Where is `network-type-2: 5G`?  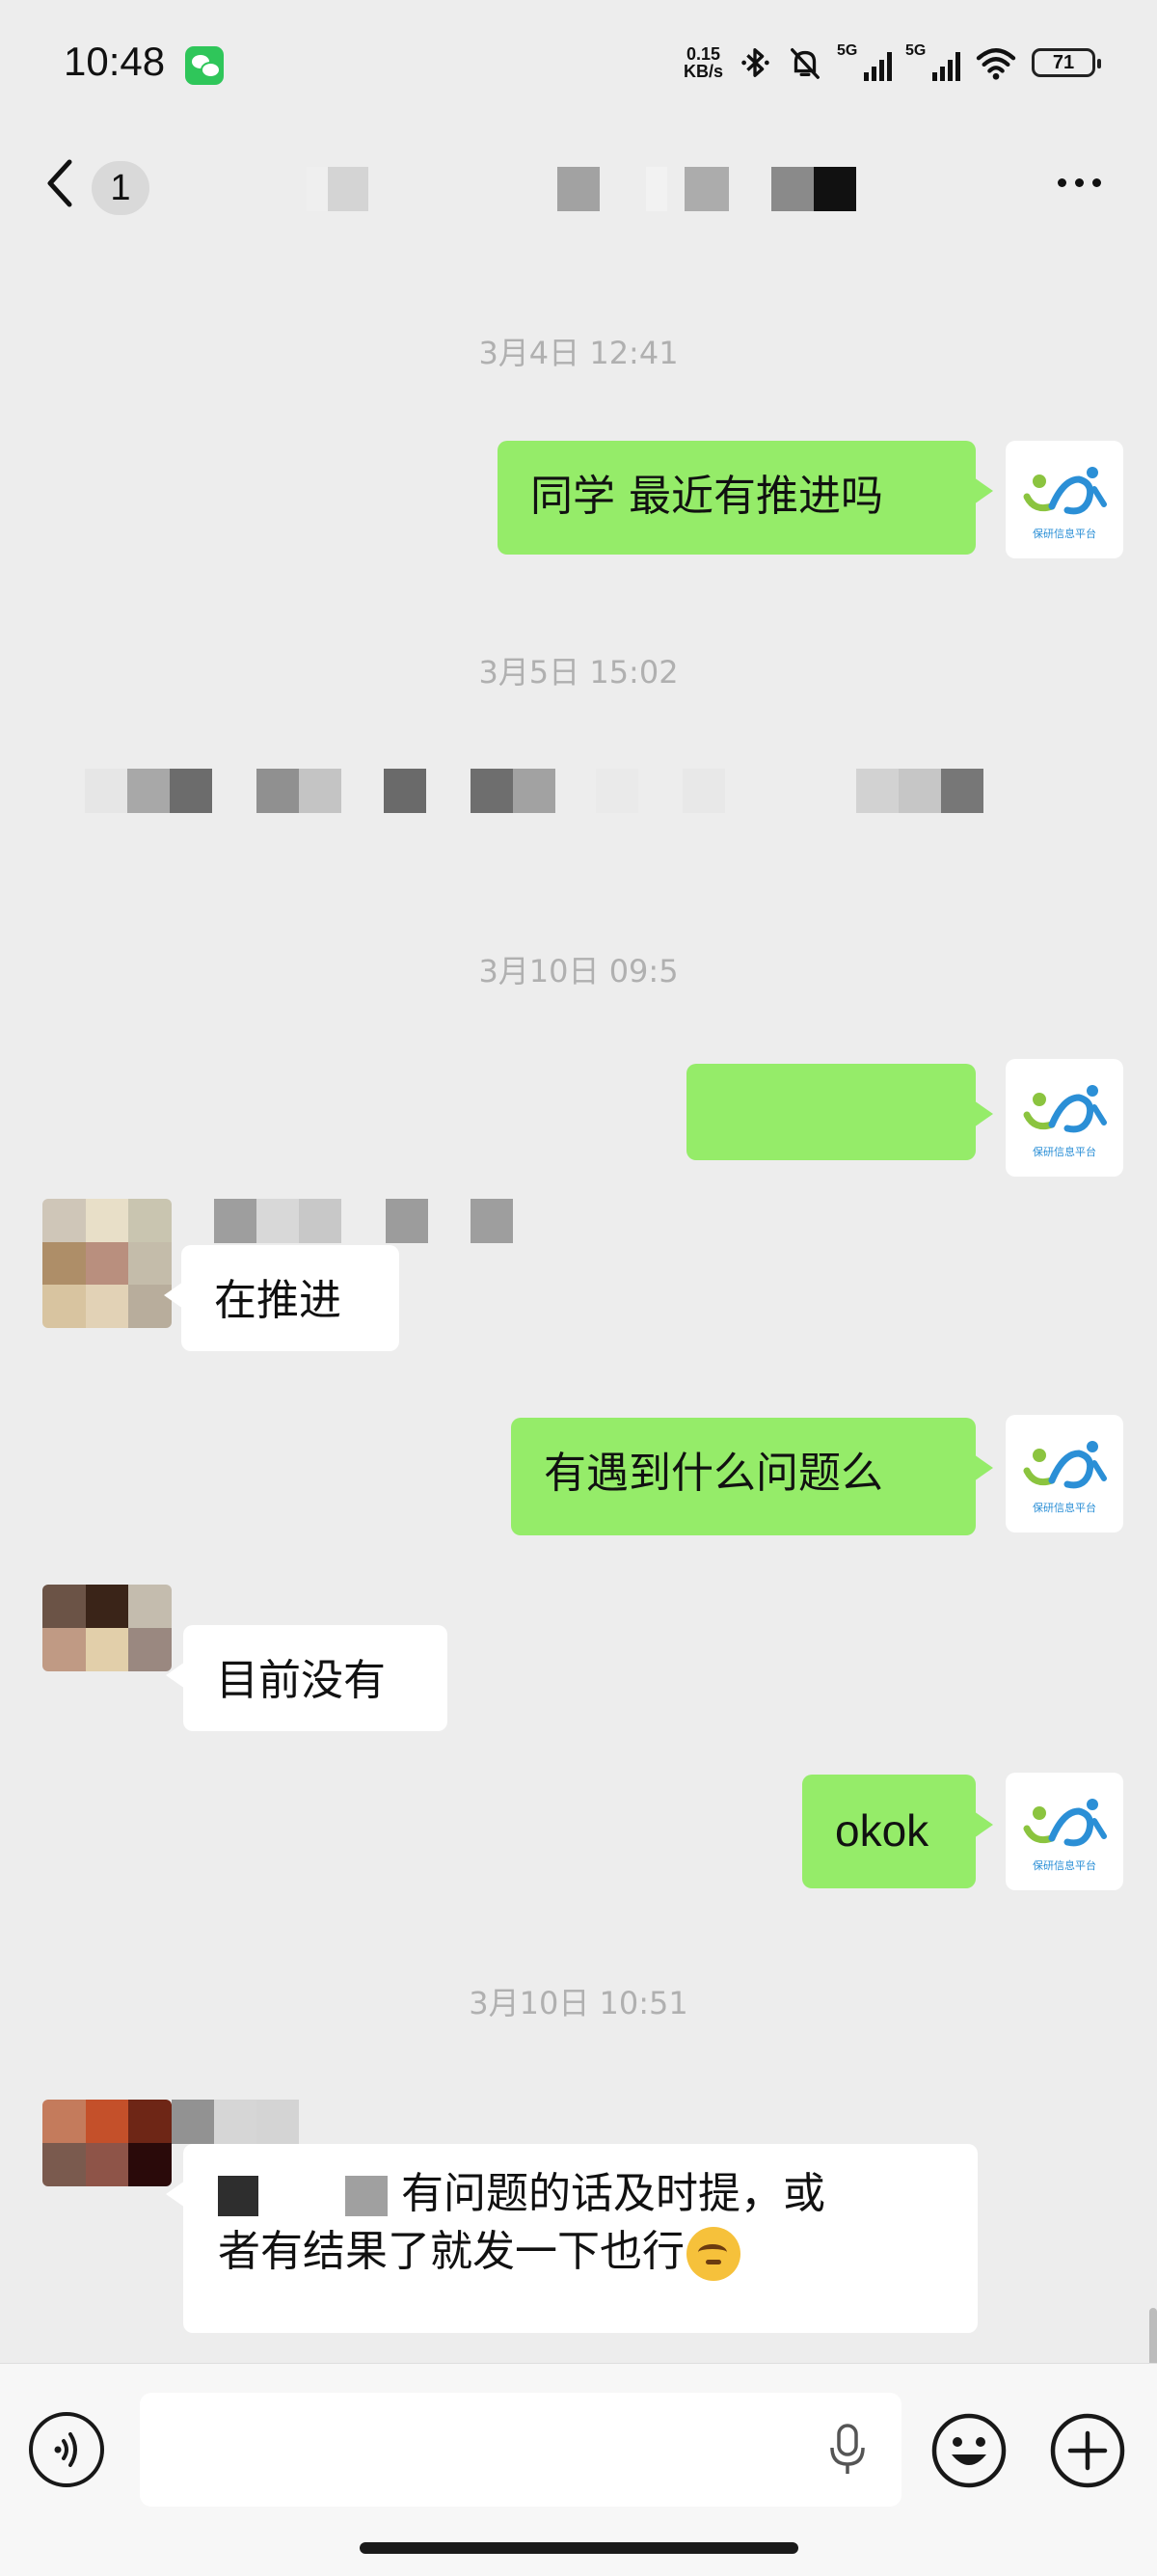
network-type-2: 5G is located at coordinates (916, 50).